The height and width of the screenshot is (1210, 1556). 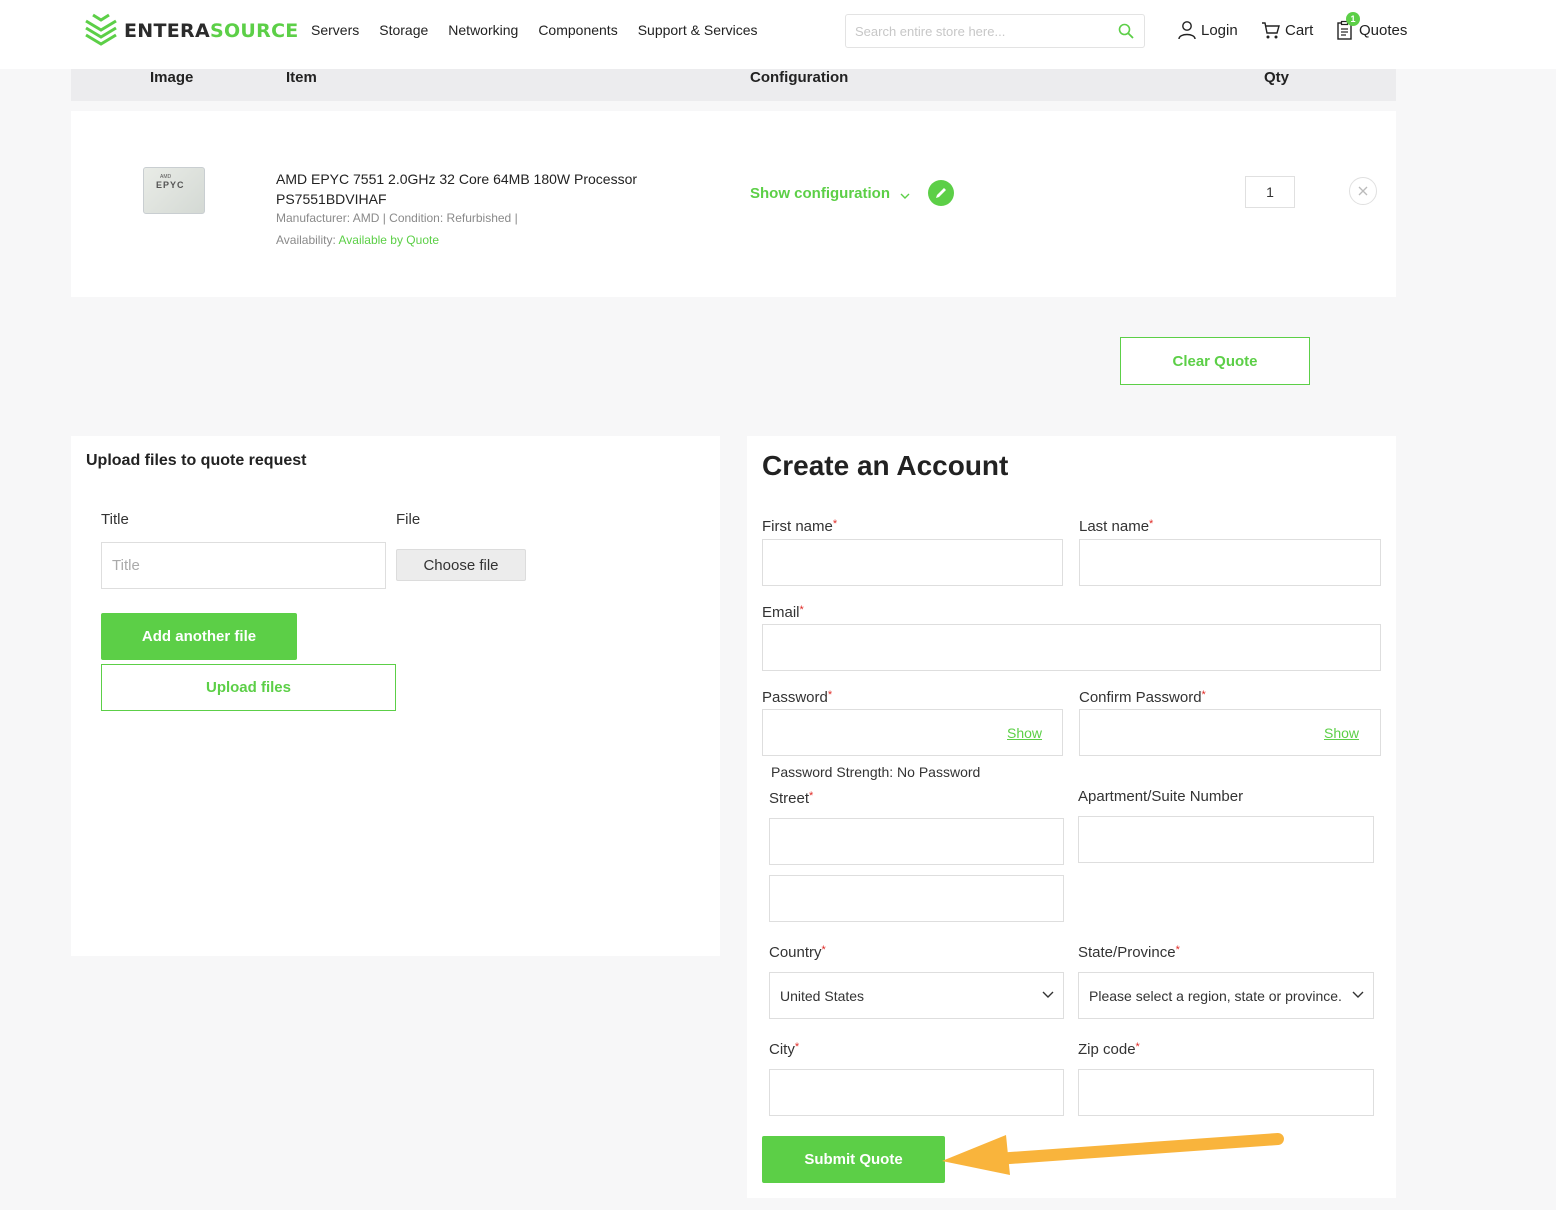 I want to click on login-link: Login, so click(x=1207, y=30).